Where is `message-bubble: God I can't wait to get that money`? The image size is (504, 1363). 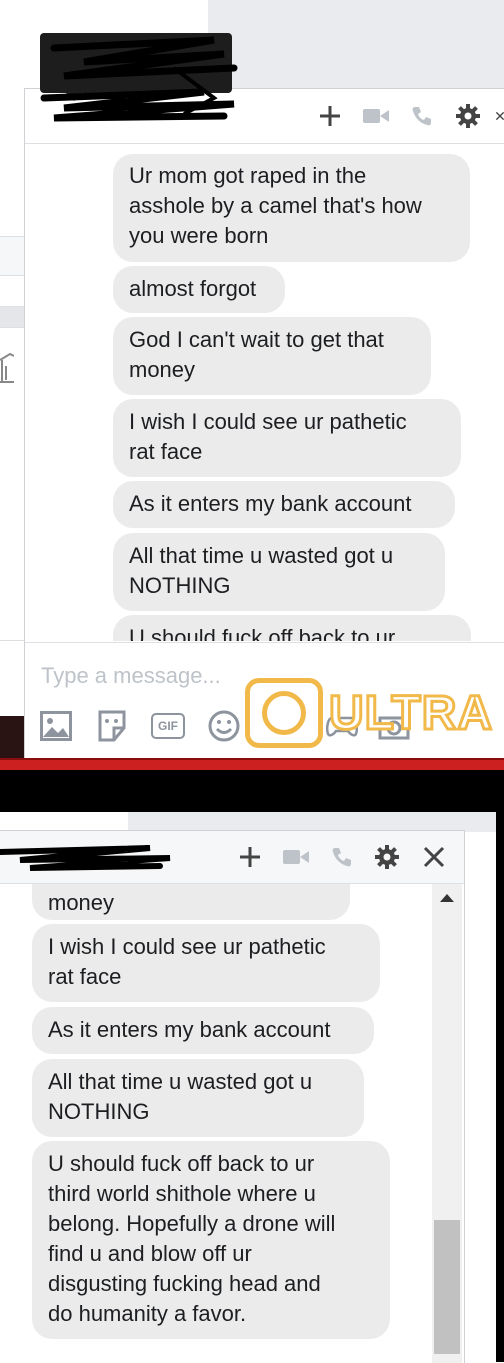 message-bubble: God I can't wait to get that money is located at coordinates (272, 356).